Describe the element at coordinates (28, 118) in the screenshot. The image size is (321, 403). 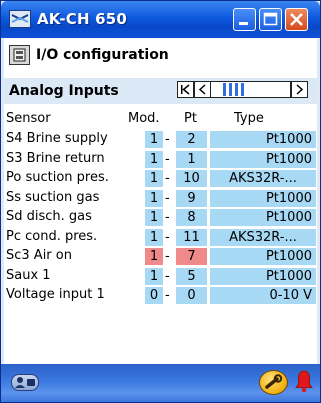
I see `header-sensor: Sensor` at that location.